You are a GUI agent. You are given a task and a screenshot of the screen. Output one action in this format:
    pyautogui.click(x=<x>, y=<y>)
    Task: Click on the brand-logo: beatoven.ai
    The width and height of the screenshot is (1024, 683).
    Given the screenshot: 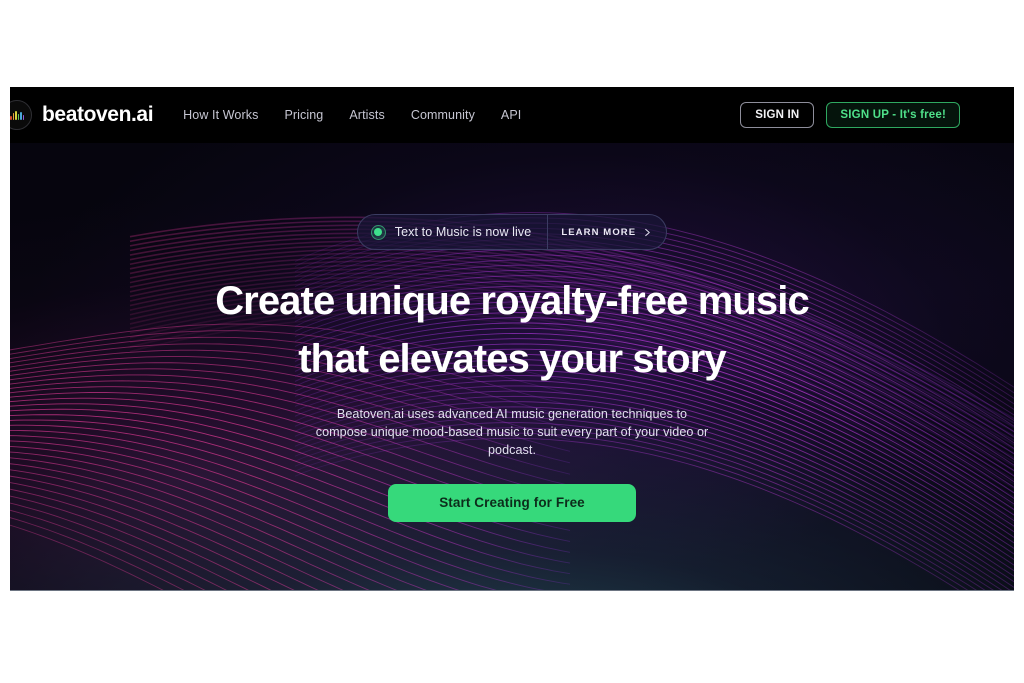 What is the action you would take?
    pyautogui.click(x=82, y=115)
    